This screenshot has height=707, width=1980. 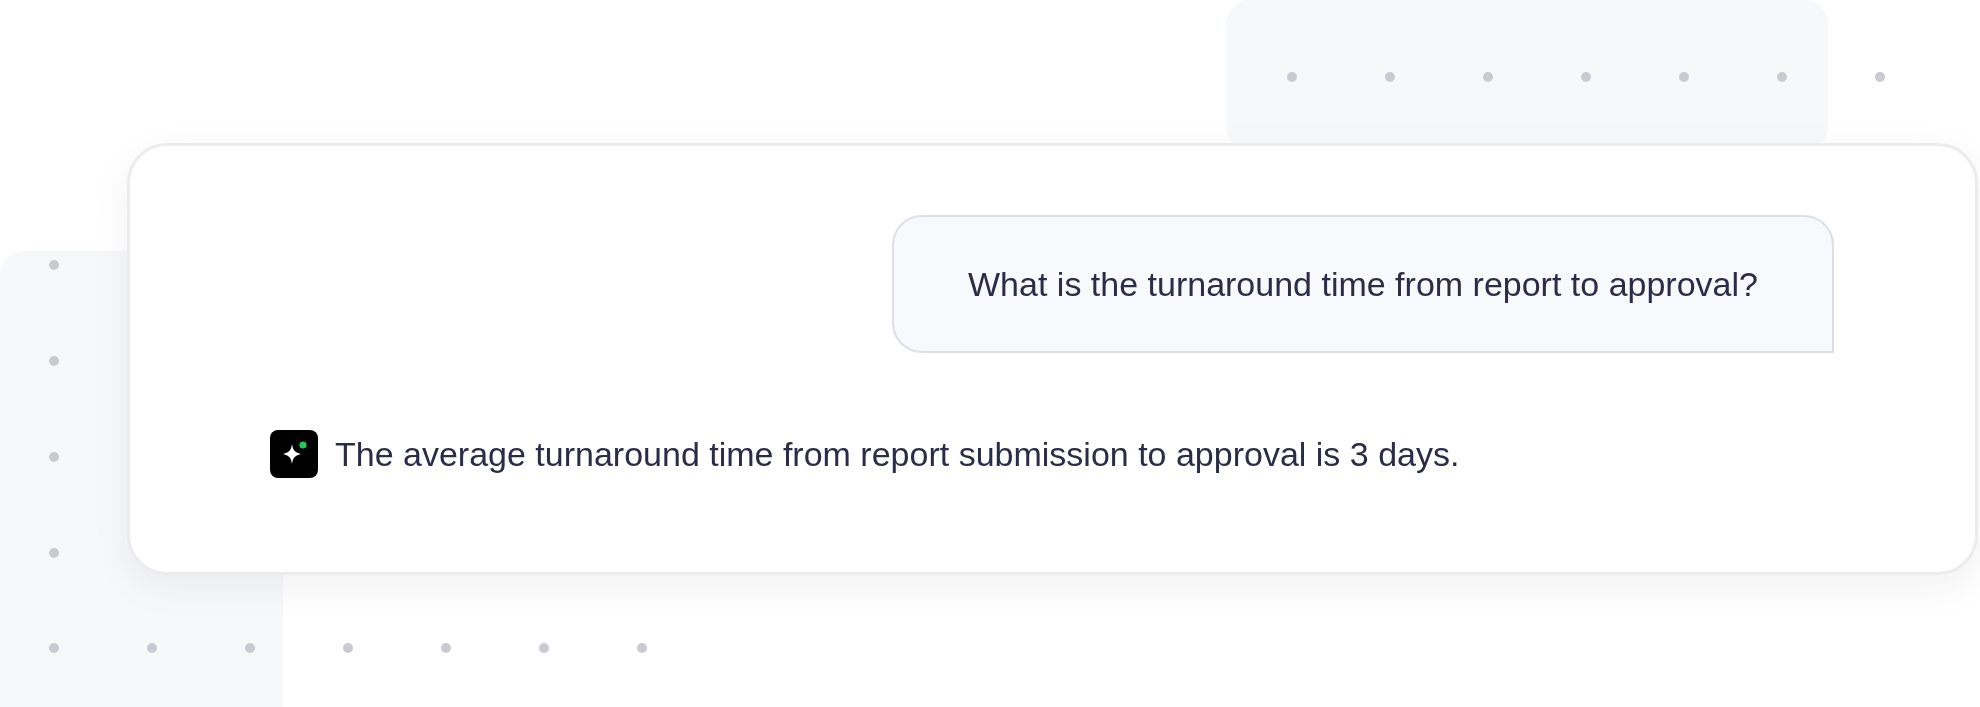 What do you see at coordinates (897, 454) in the screenshot?
I see `assistant-message-text: The average turnaround time from report submission to approval is 3 days.` at bounding box center [897, 454].